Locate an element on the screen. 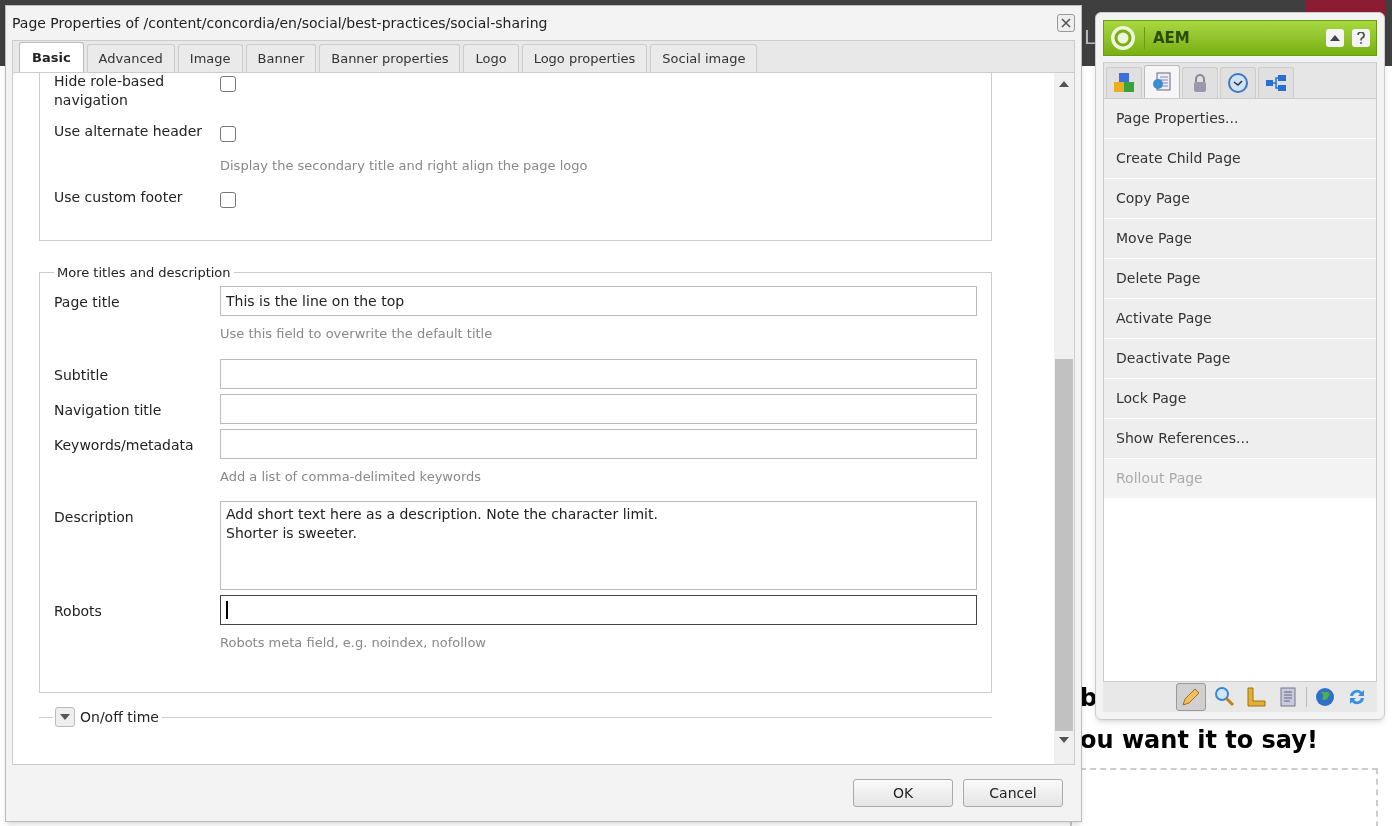  scroll-down-icon is located at coordinates (1064, 740).